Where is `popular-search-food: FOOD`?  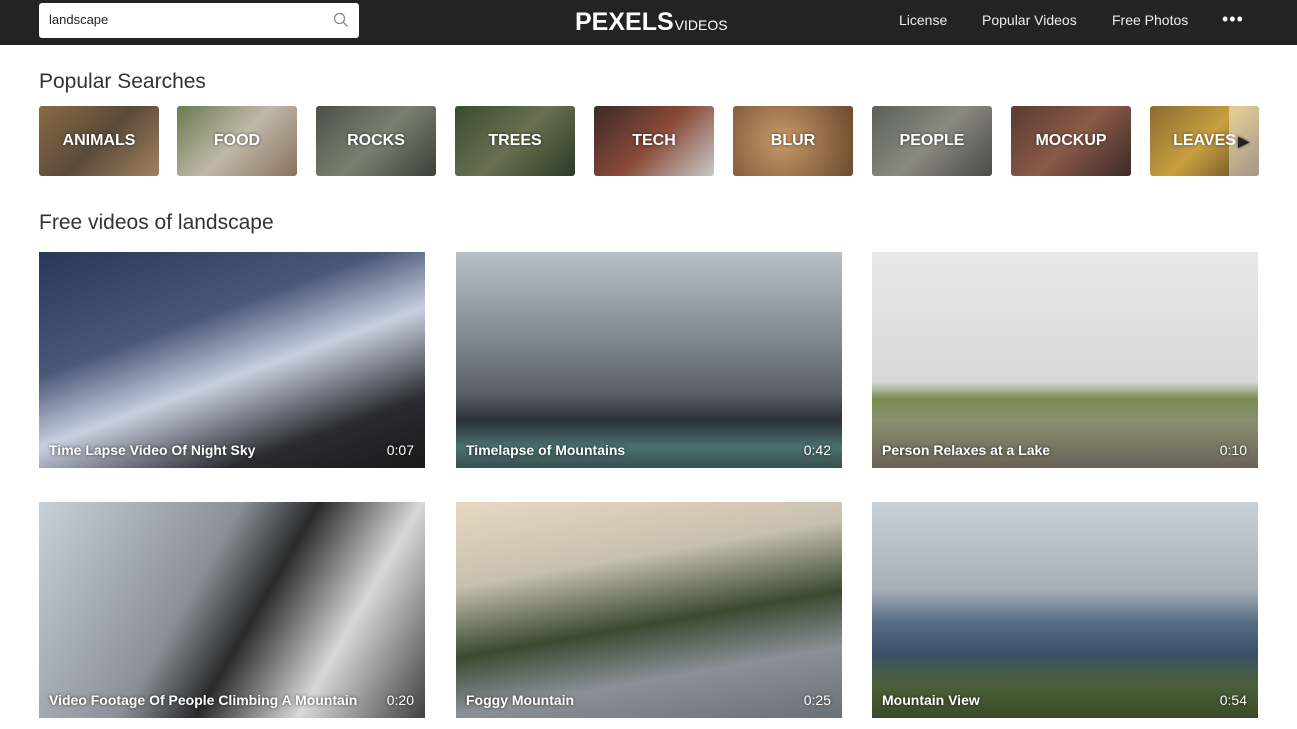 popular-search-food: FOOD is located at coordinates (237, 141).